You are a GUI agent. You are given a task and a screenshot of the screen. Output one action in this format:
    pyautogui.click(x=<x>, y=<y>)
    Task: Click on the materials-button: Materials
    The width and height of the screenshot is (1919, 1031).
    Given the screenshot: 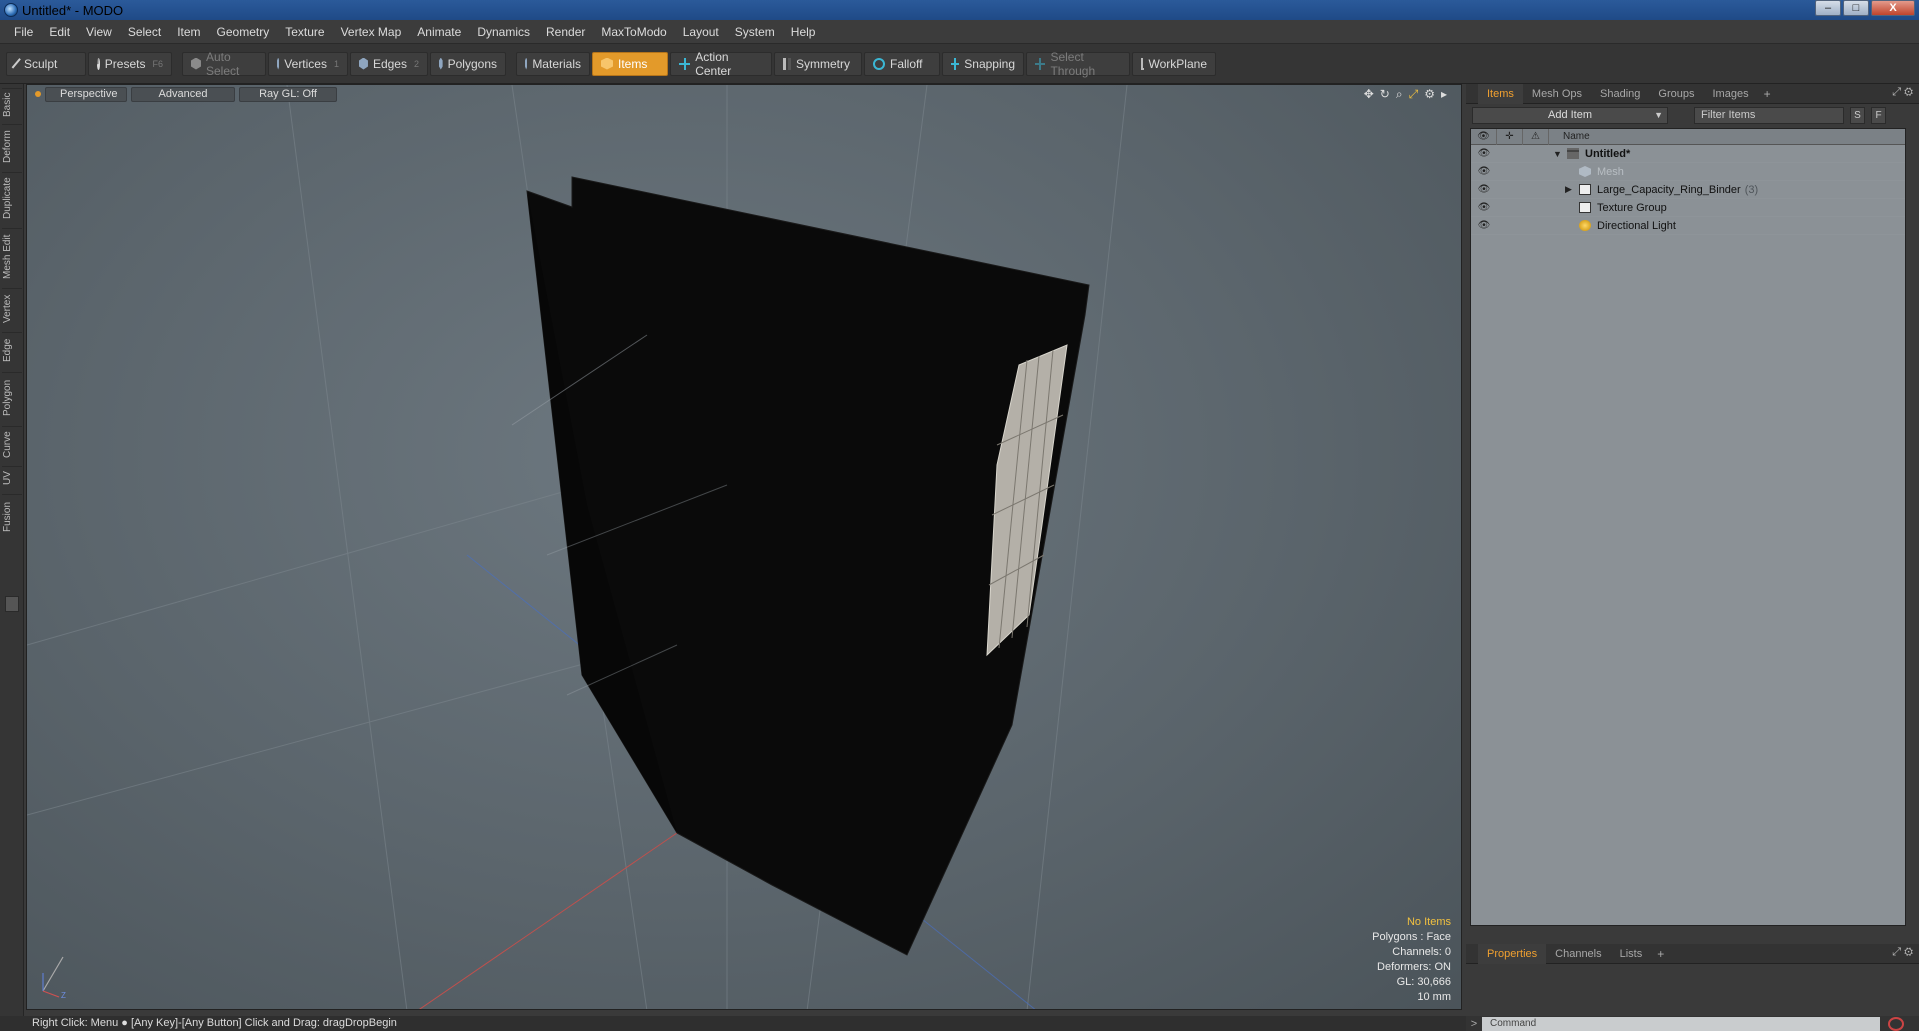 What is the action you would take?
    pyautogui.click(x=553, y=63)
    